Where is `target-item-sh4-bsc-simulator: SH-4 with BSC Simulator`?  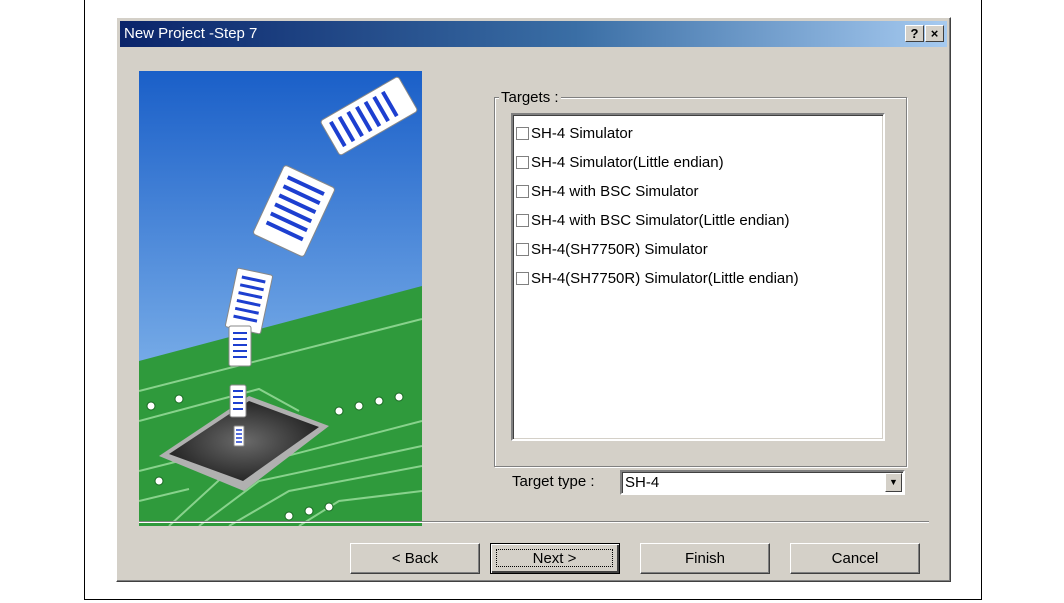 target-item-sh4-bsc-simulator: SH-4 with BSC Simulator is located at coordinates (698, 191).